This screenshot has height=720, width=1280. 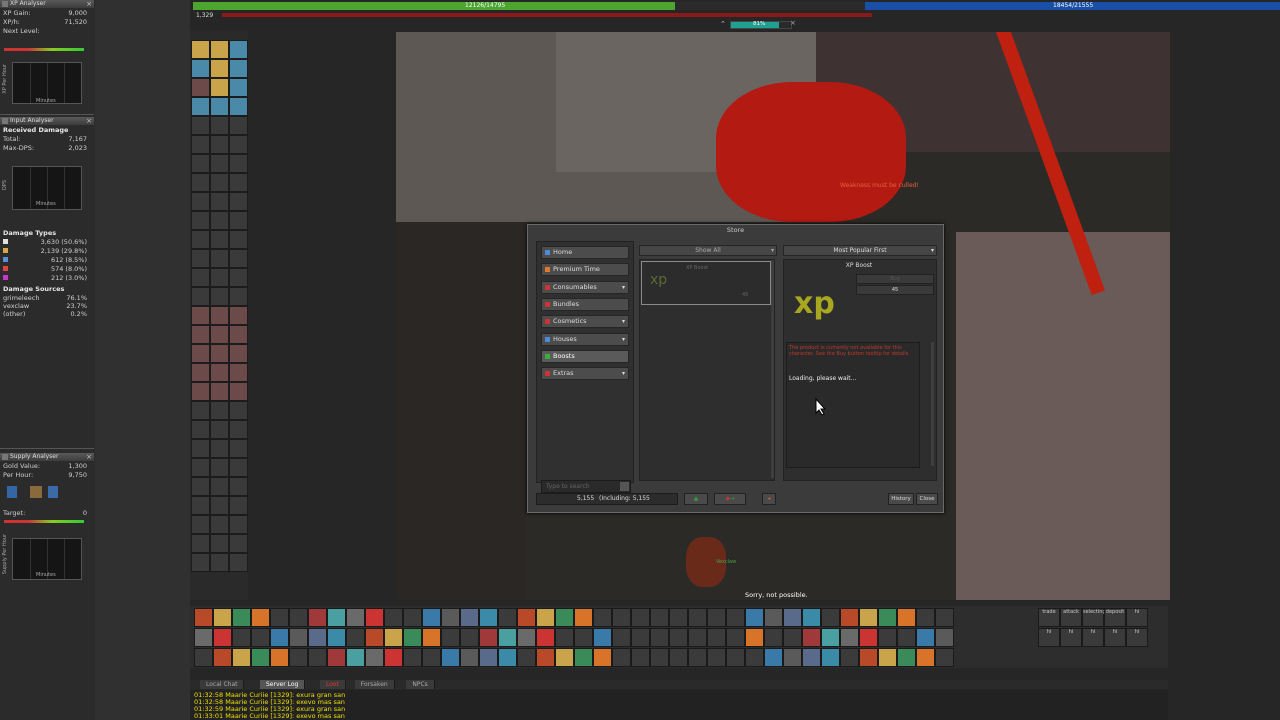 I want to click on sort-dropdown: Most Popular First ▾, so click(x=860, y=250).